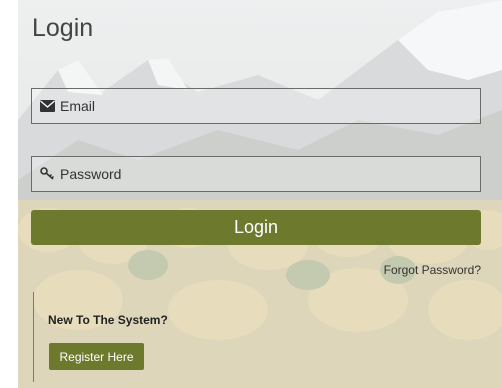 Image resolution: width=502 pixels, height=388 pixels. I want to click on login-button: Login, so click(256, 227).